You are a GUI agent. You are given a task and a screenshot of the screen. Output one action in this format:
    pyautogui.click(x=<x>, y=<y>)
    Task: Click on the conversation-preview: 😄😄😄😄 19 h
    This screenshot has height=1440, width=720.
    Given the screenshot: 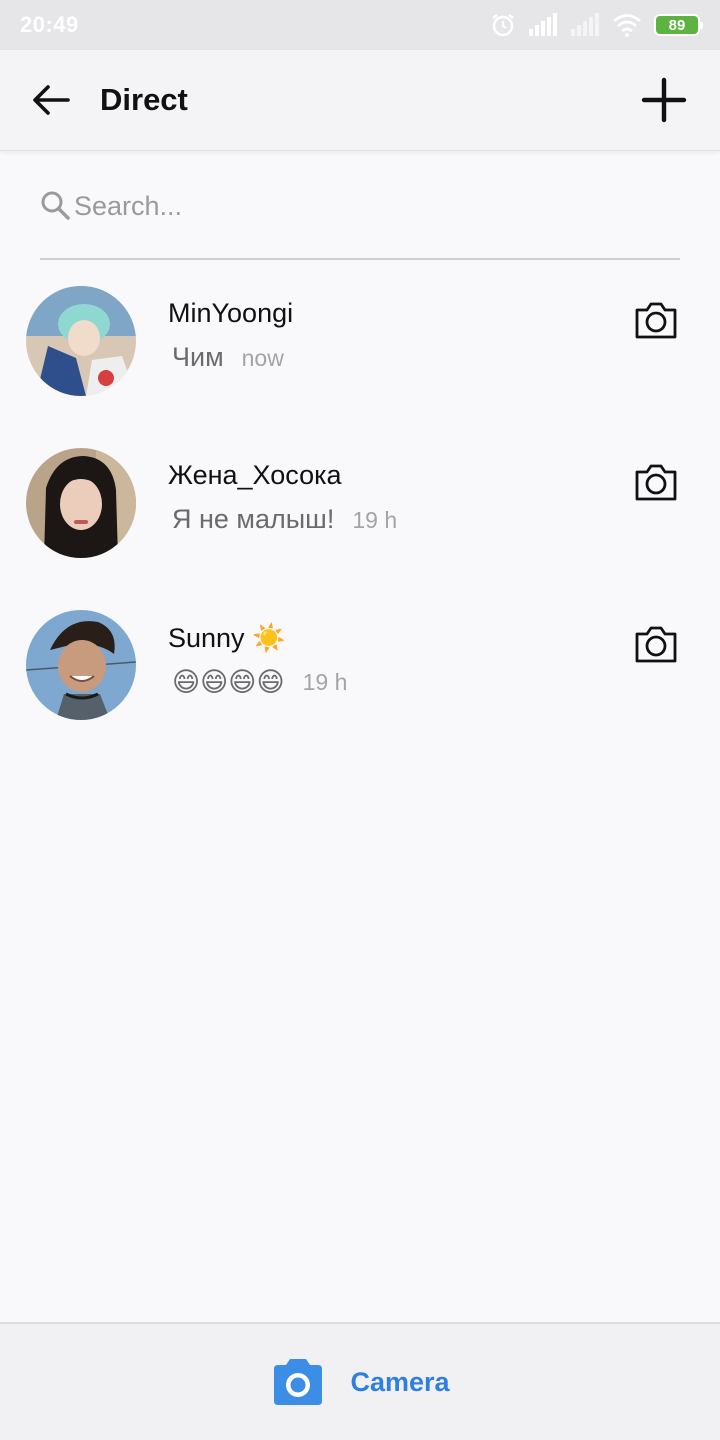 What is the action you would take?
    pyautogui.click(x=259, y=682)
    